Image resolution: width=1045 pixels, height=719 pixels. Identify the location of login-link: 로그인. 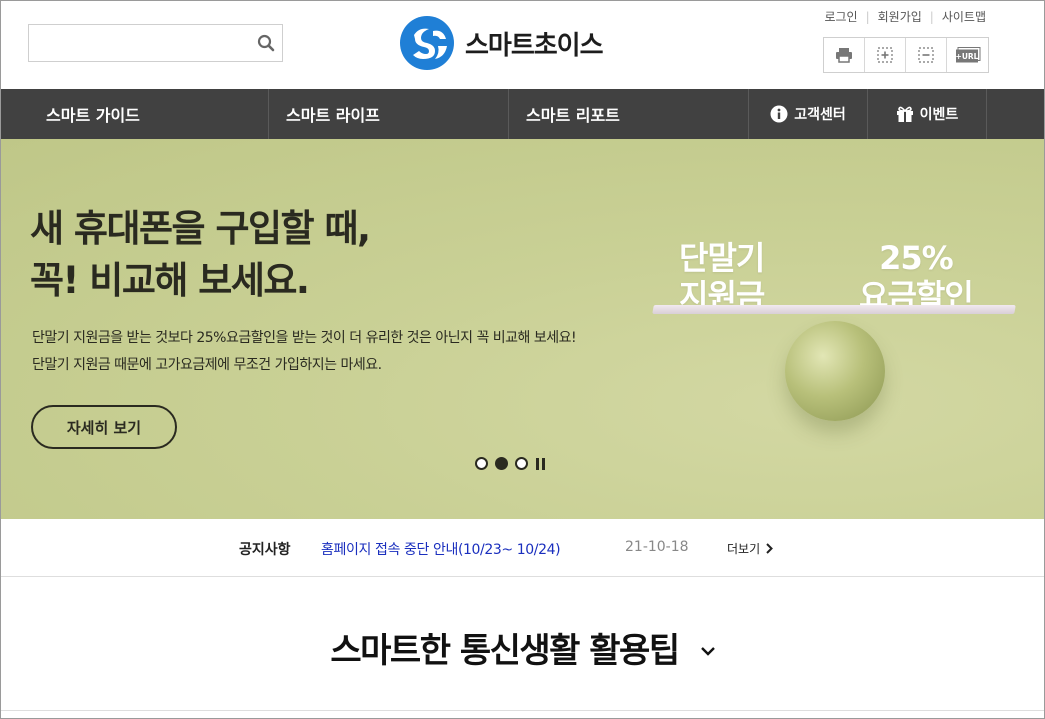
(840, 16).